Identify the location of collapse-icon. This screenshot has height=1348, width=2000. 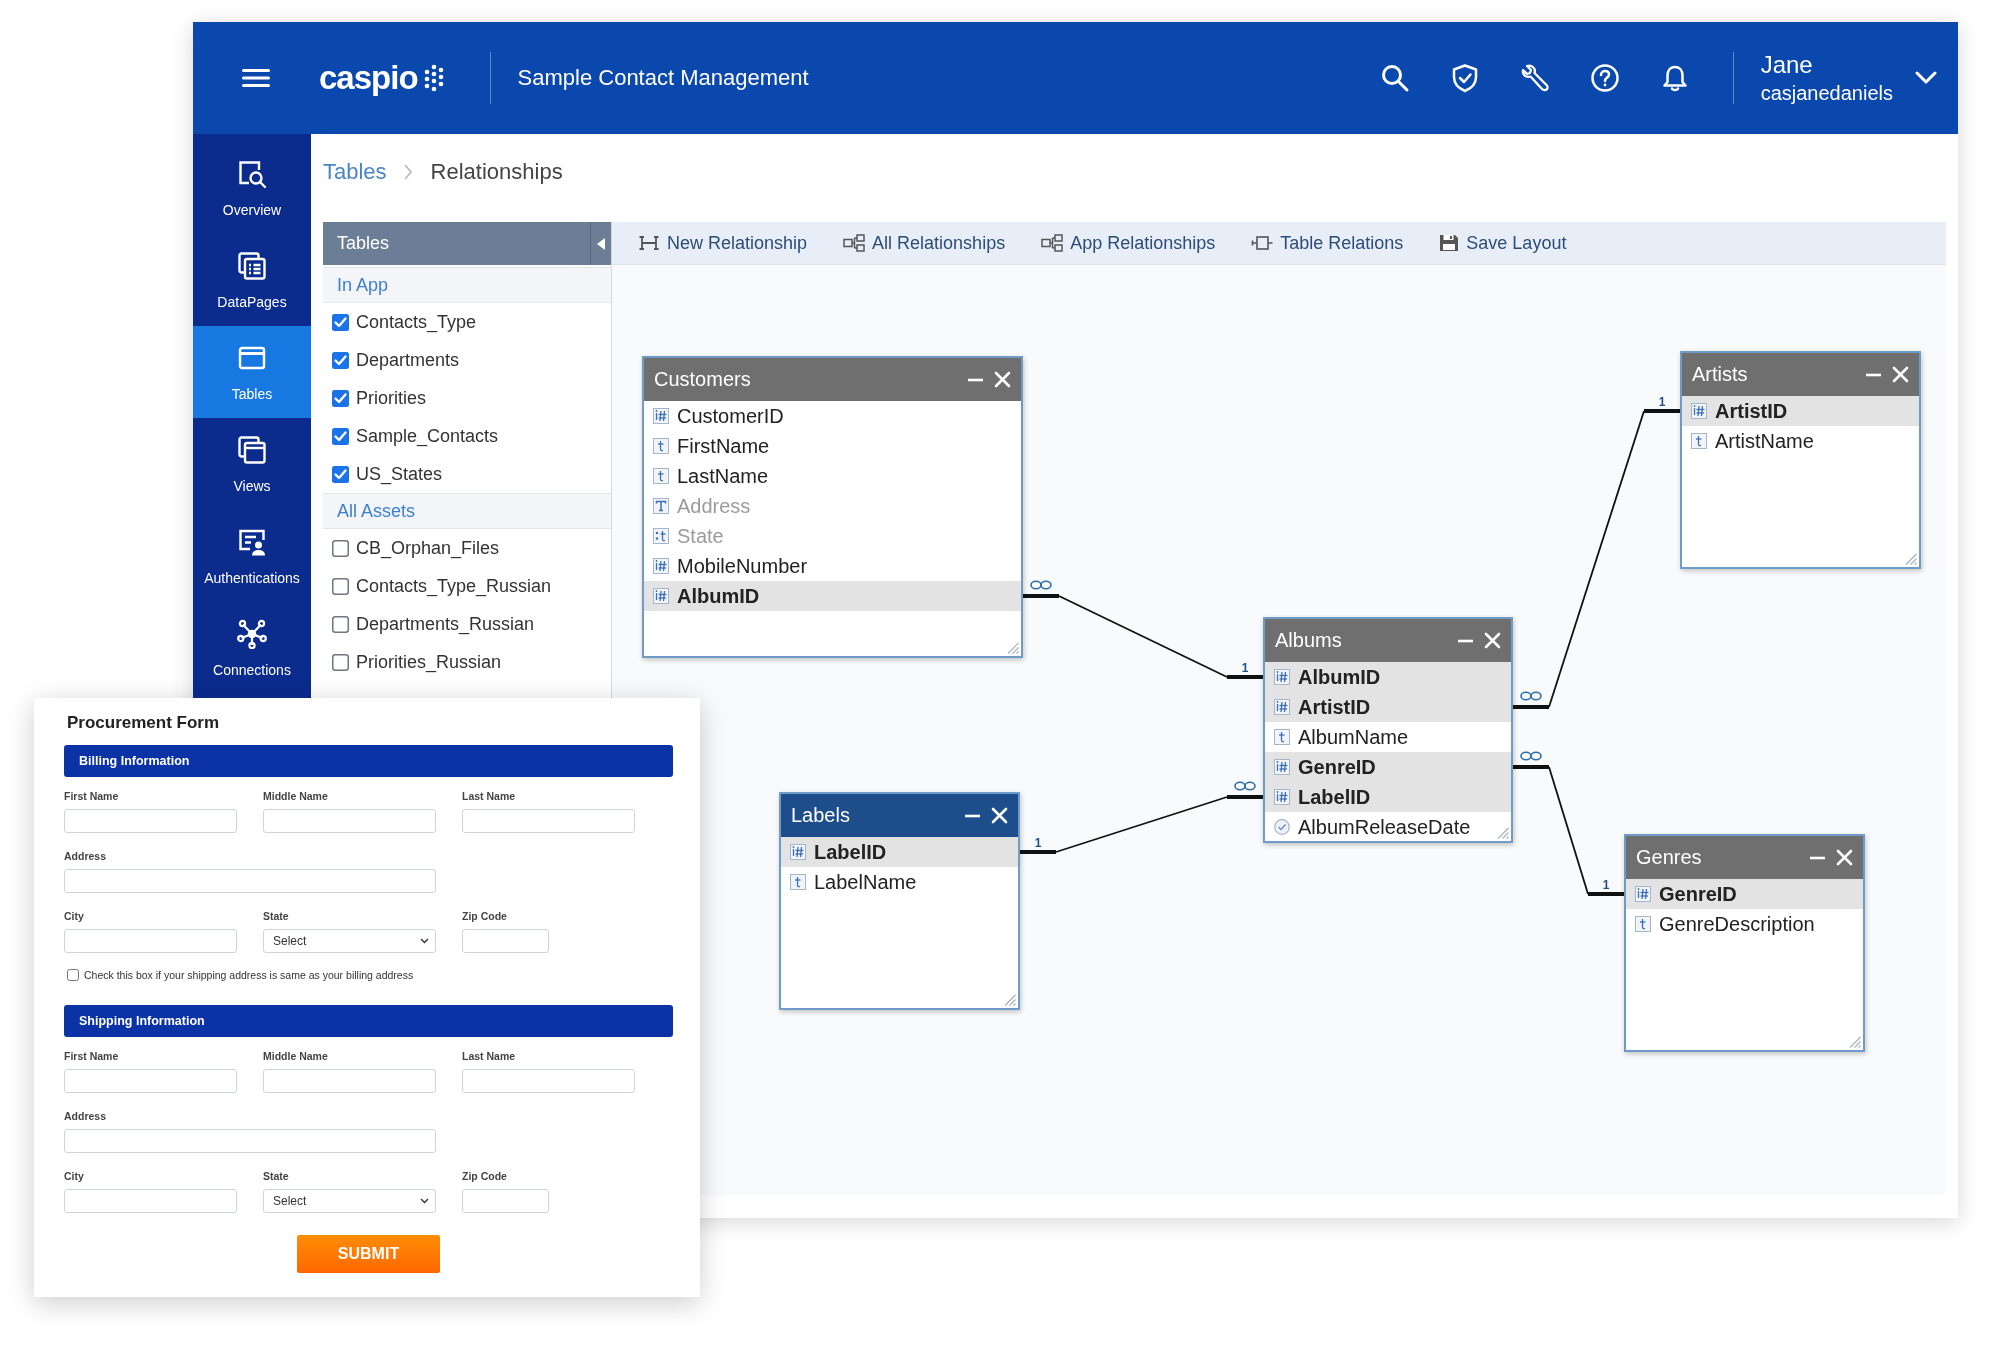
(601, 243).